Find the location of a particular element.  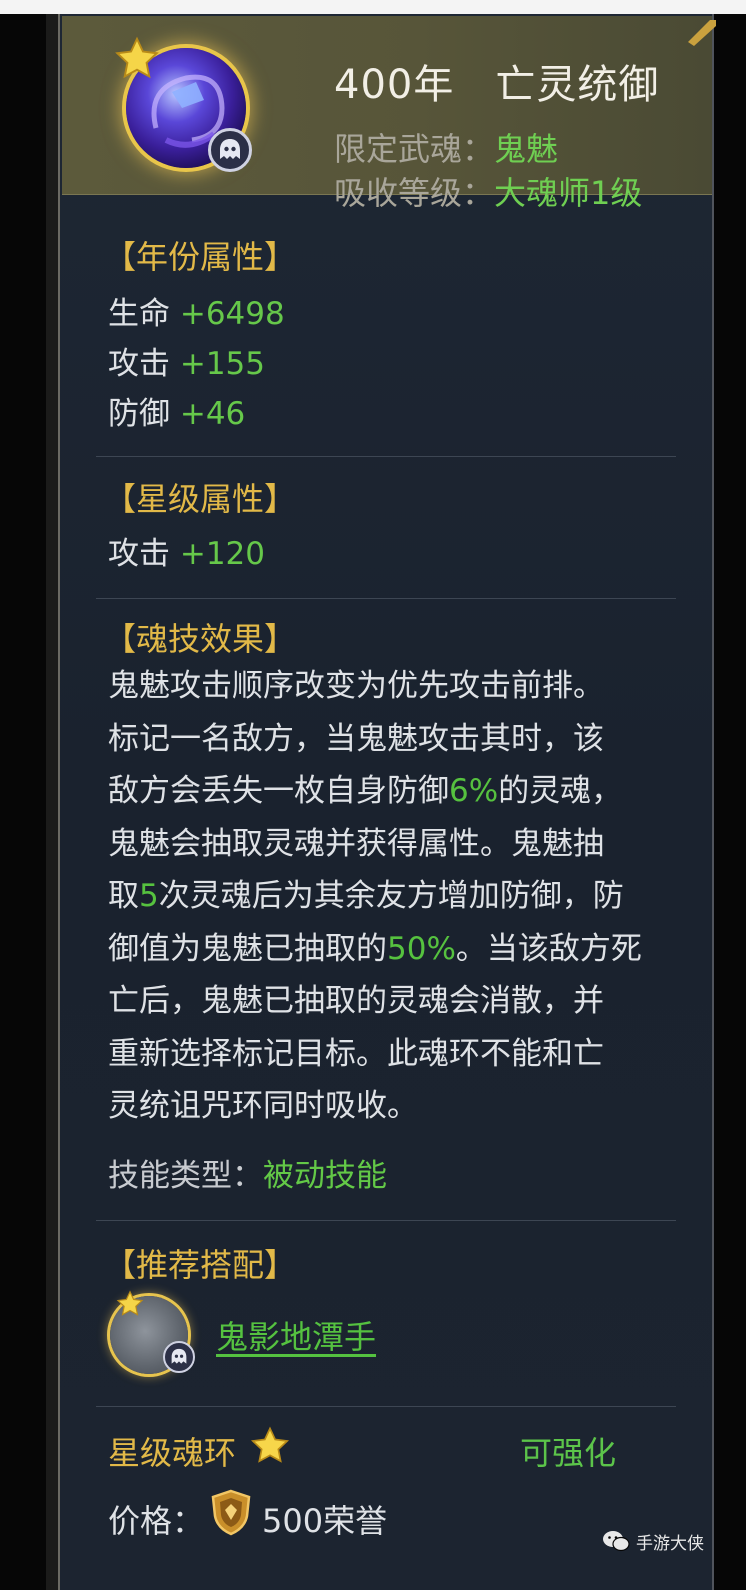

skill-title: 【魂技效果】 is located at coordinates (200, 639).